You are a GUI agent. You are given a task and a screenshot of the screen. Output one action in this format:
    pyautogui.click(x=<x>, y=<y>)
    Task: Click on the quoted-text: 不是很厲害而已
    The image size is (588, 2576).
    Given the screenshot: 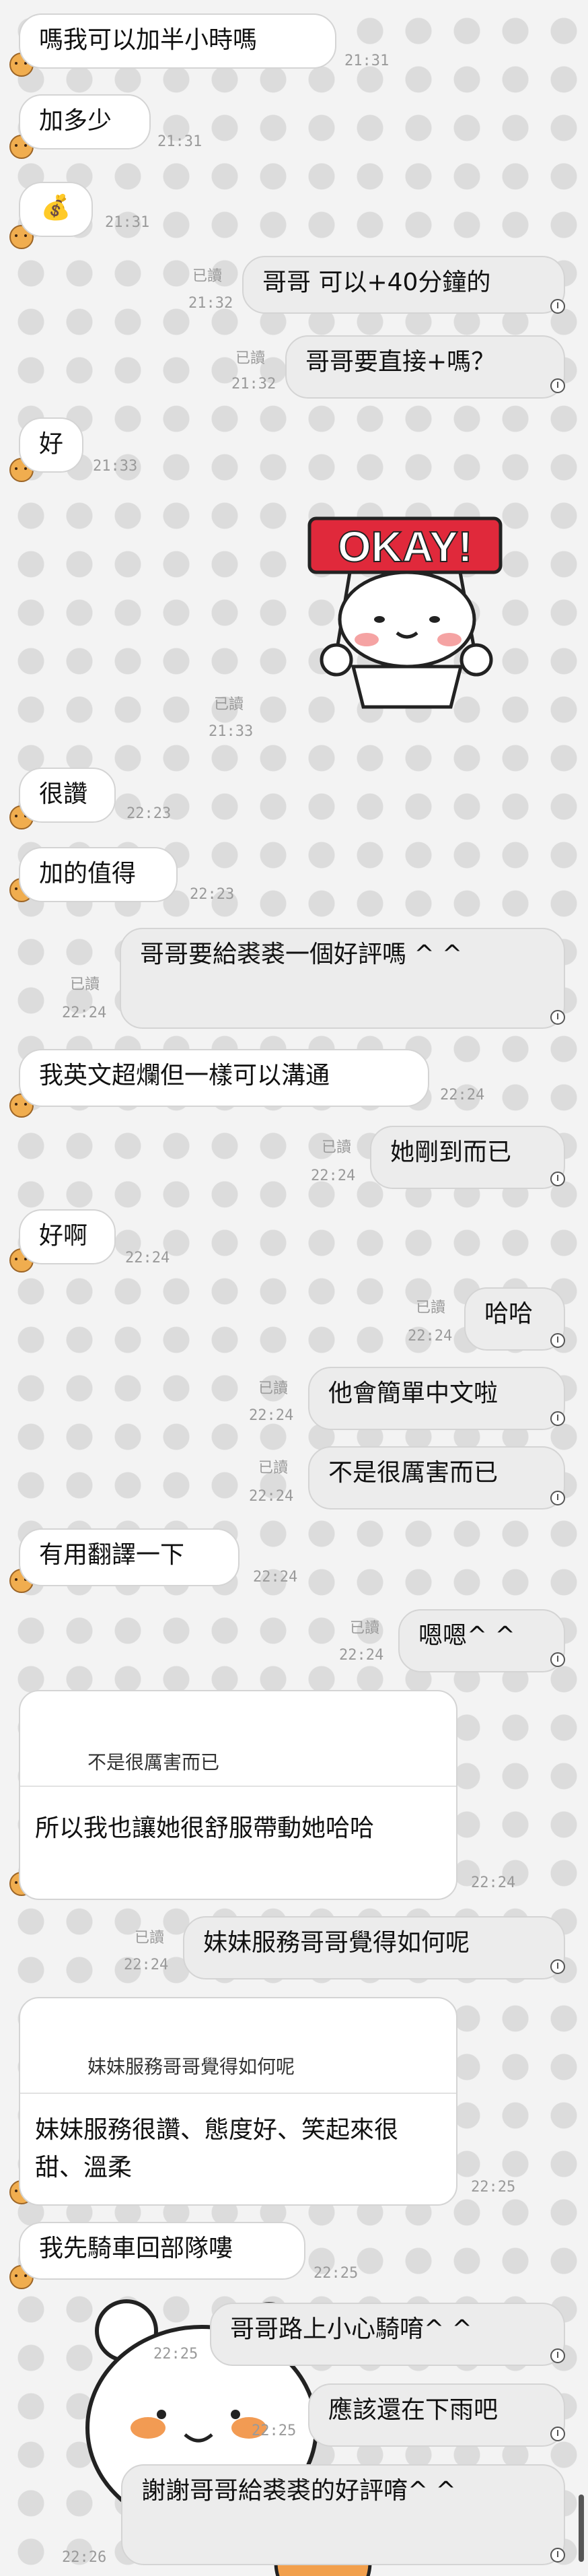 What is the action you would take?
    pyautogui.click(x=153, y=1762)
    